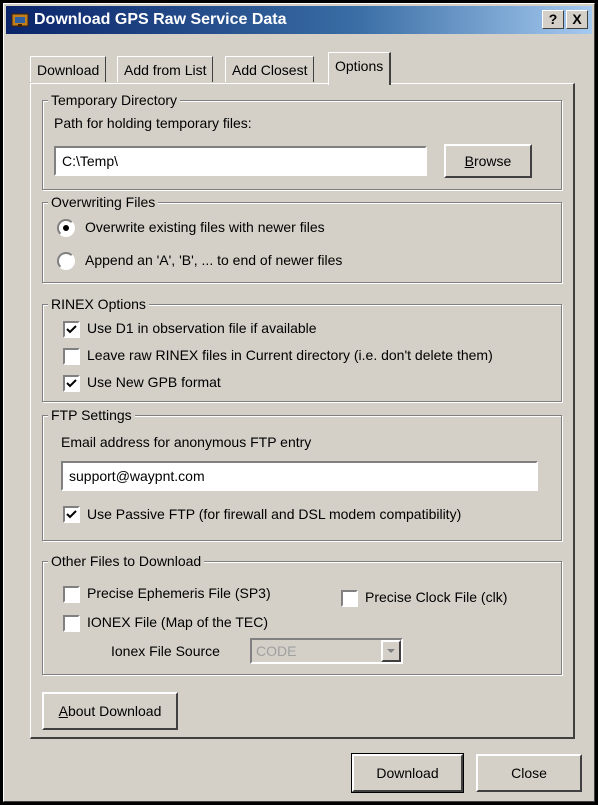 This screenshot has height=805, width=598. What do you see at coordinates (103, 202) in the screenshot?
I see `group-legend: Overwriting Files` at bounding box center [103, 202].